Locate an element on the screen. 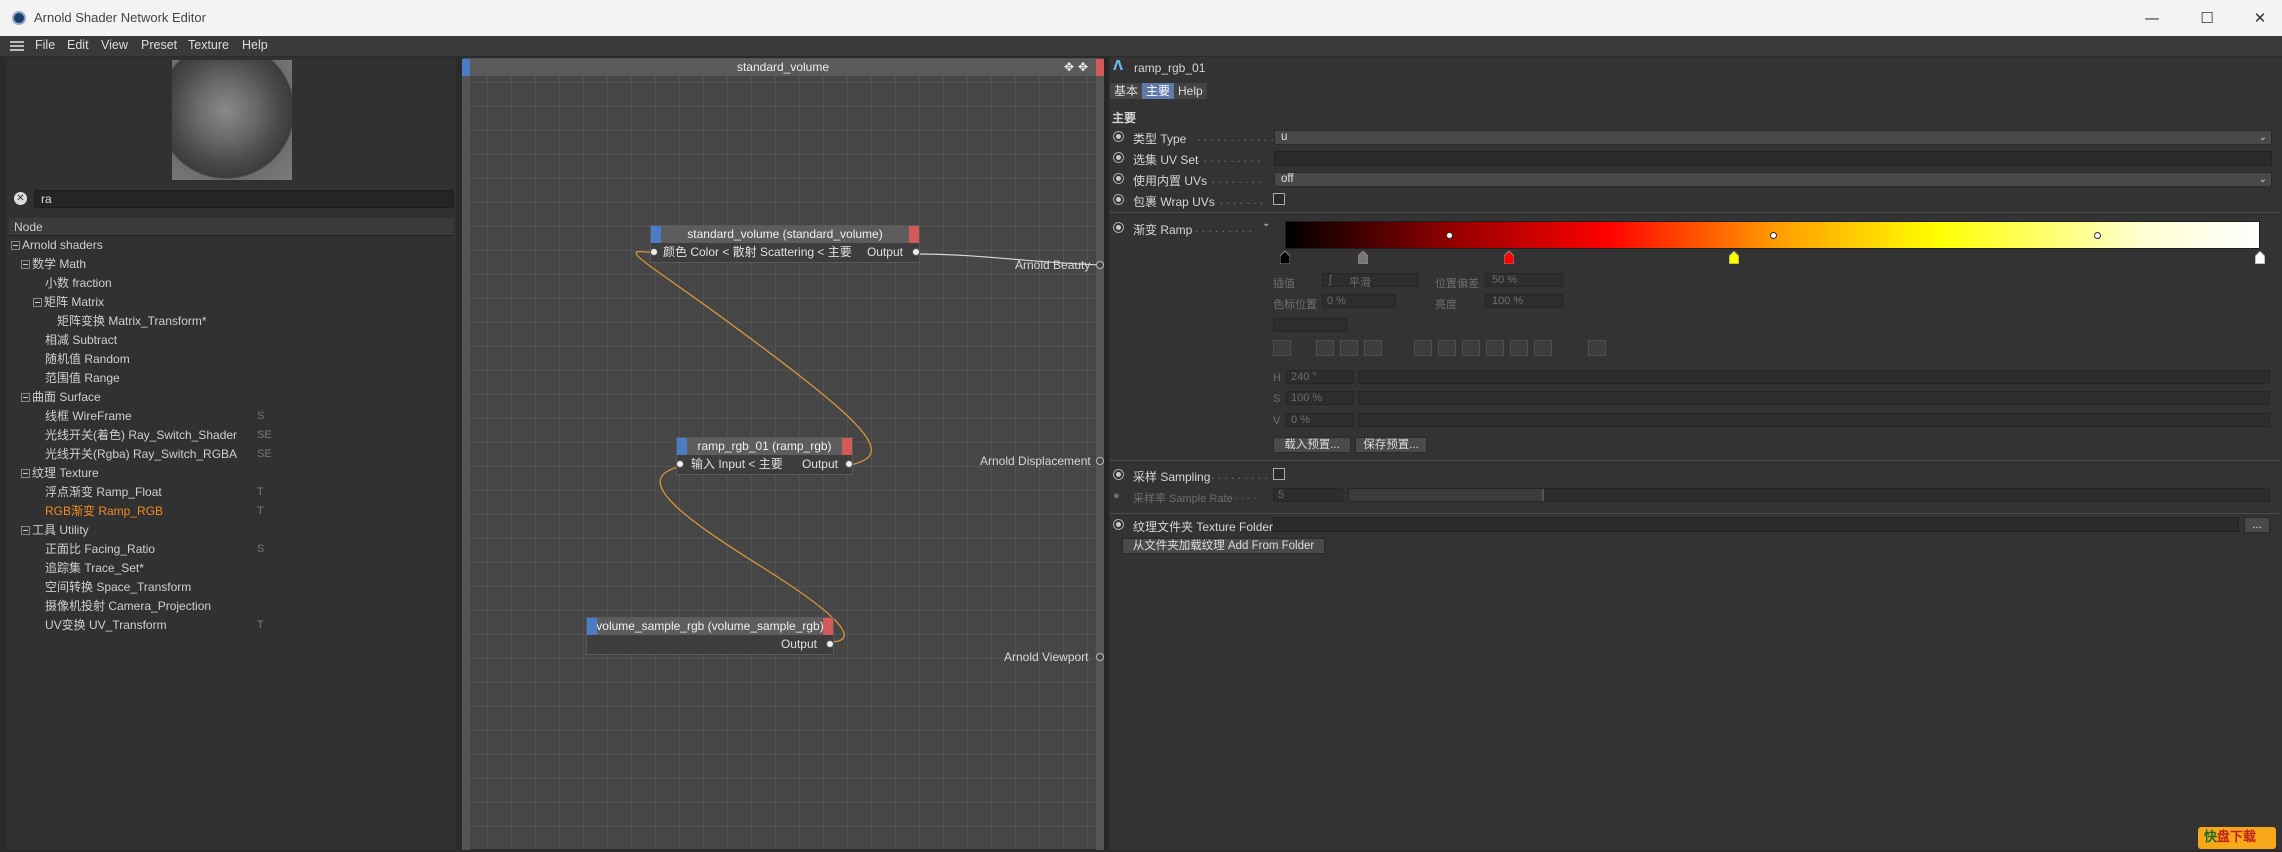  tool-hsv-icon is located at coordinates (1447, 348).